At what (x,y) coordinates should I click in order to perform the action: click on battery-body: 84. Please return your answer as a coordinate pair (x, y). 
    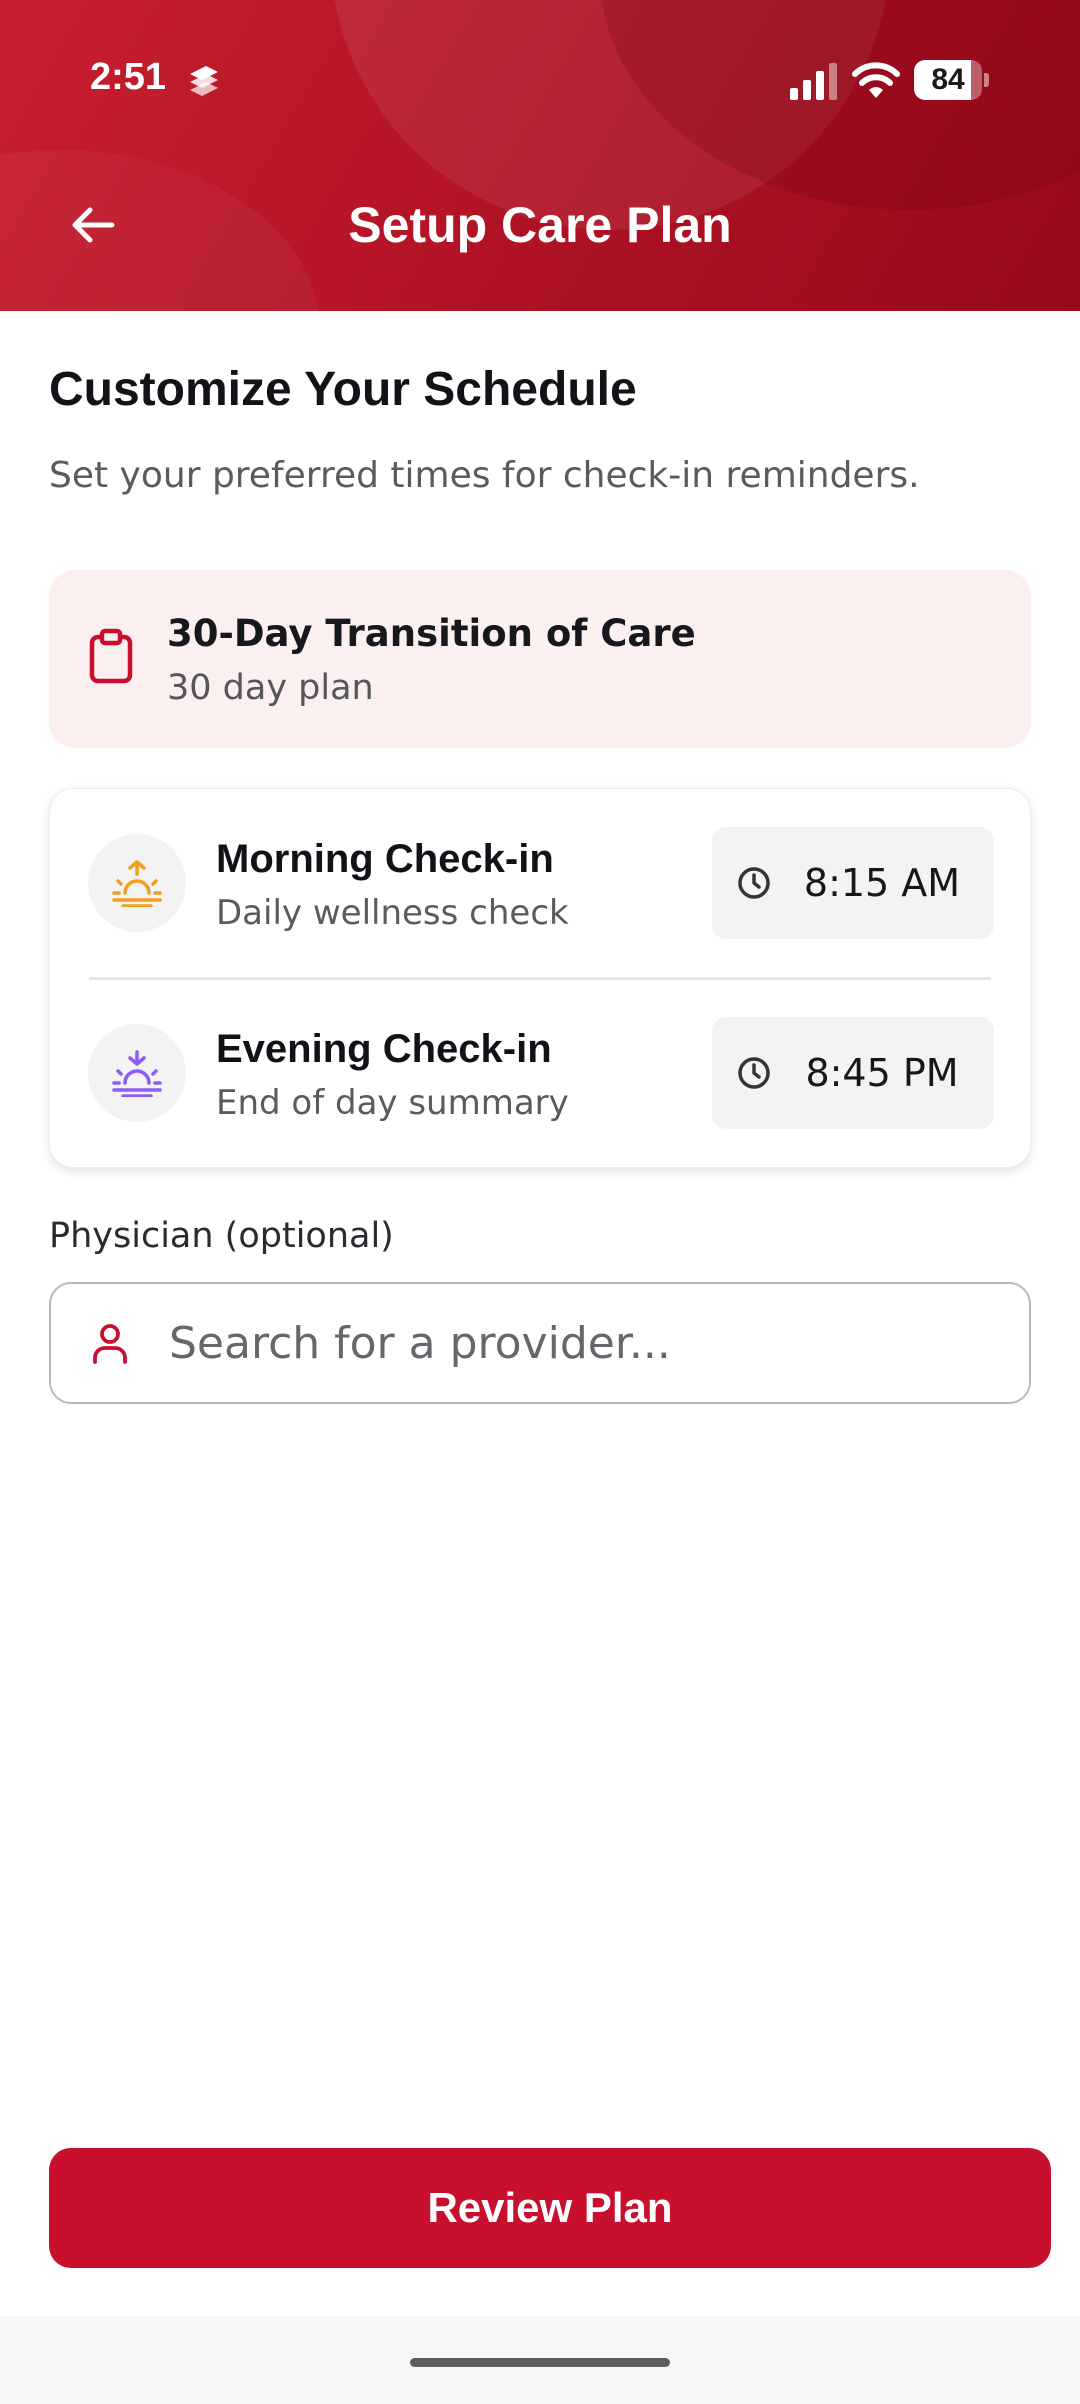
    Looking at the image, I should click on (948, 80).